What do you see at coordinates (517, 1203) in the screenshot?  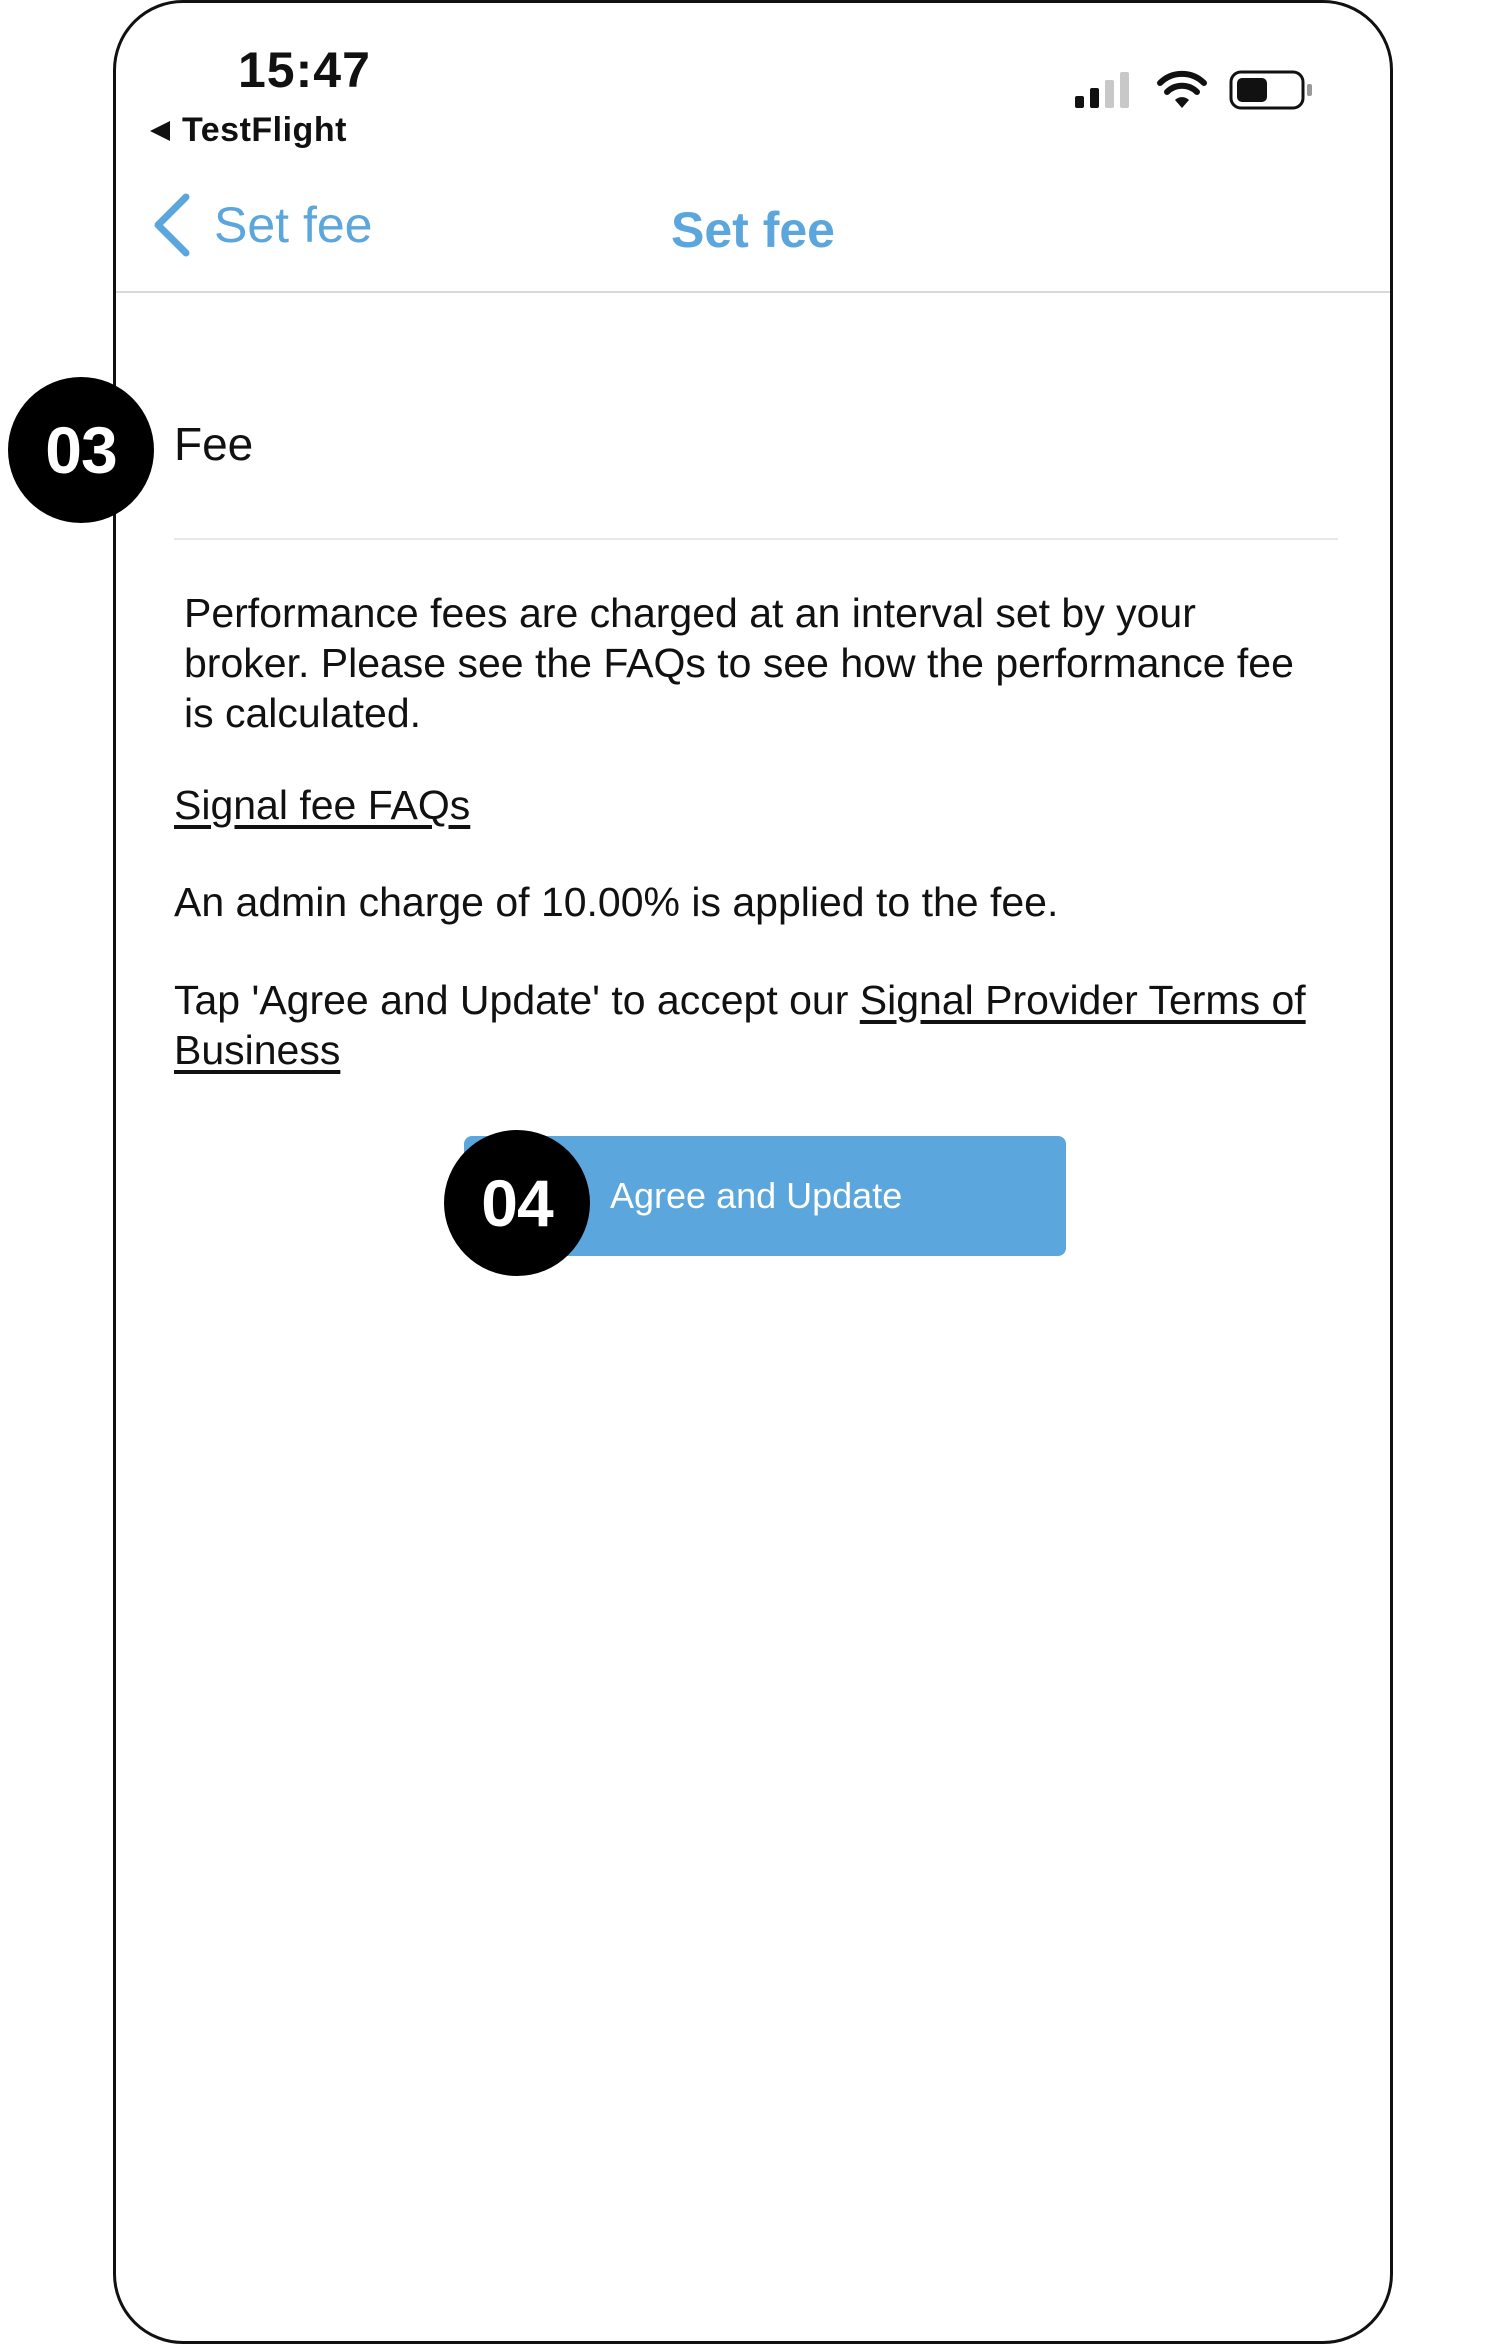 I see `step-badge-04: 04` at bounding box center [517, 1203].